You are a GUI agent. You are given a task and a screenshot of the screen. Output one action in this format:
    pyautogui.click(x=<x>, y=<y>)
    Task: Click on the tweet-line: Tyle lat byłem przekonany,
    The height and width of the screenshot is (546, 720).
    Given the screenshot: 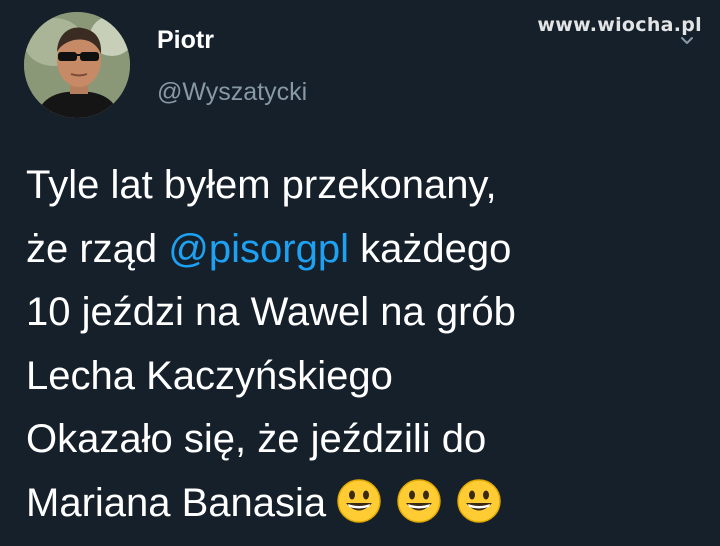 What is the action you would take?
    pyautogui.click(x=261, y=185)
    